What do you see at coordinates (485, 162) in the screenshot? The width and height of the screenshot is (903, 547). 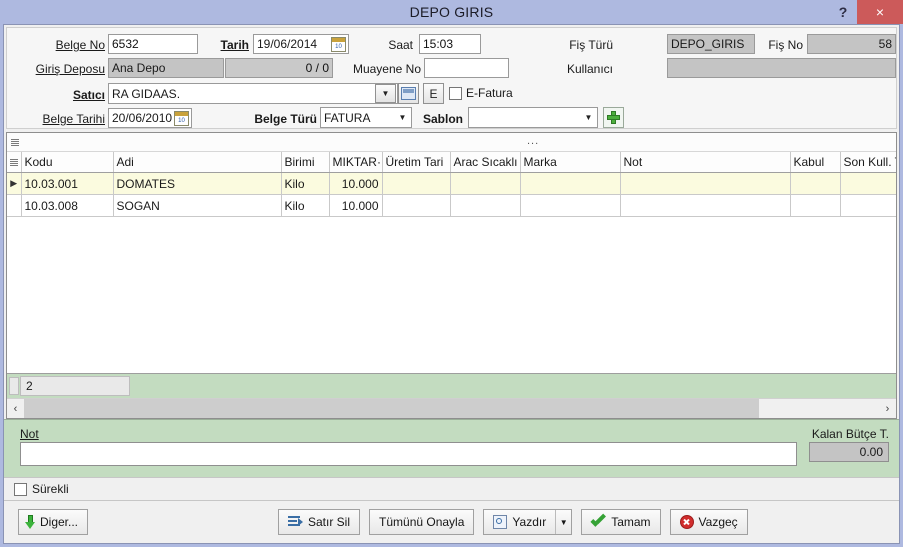 I see `column-header-arac_sicakligi: Arac Sıcaklı` at bounding box center [485, 162].